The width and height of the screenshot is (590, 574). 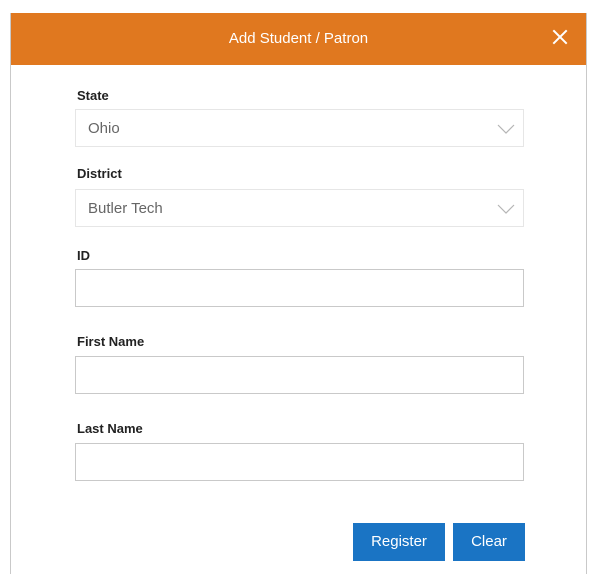 What do you see at coordinates (489, 542) in the screenshot?
I see `clear-button: Clear` at bounding box center [489, 542].